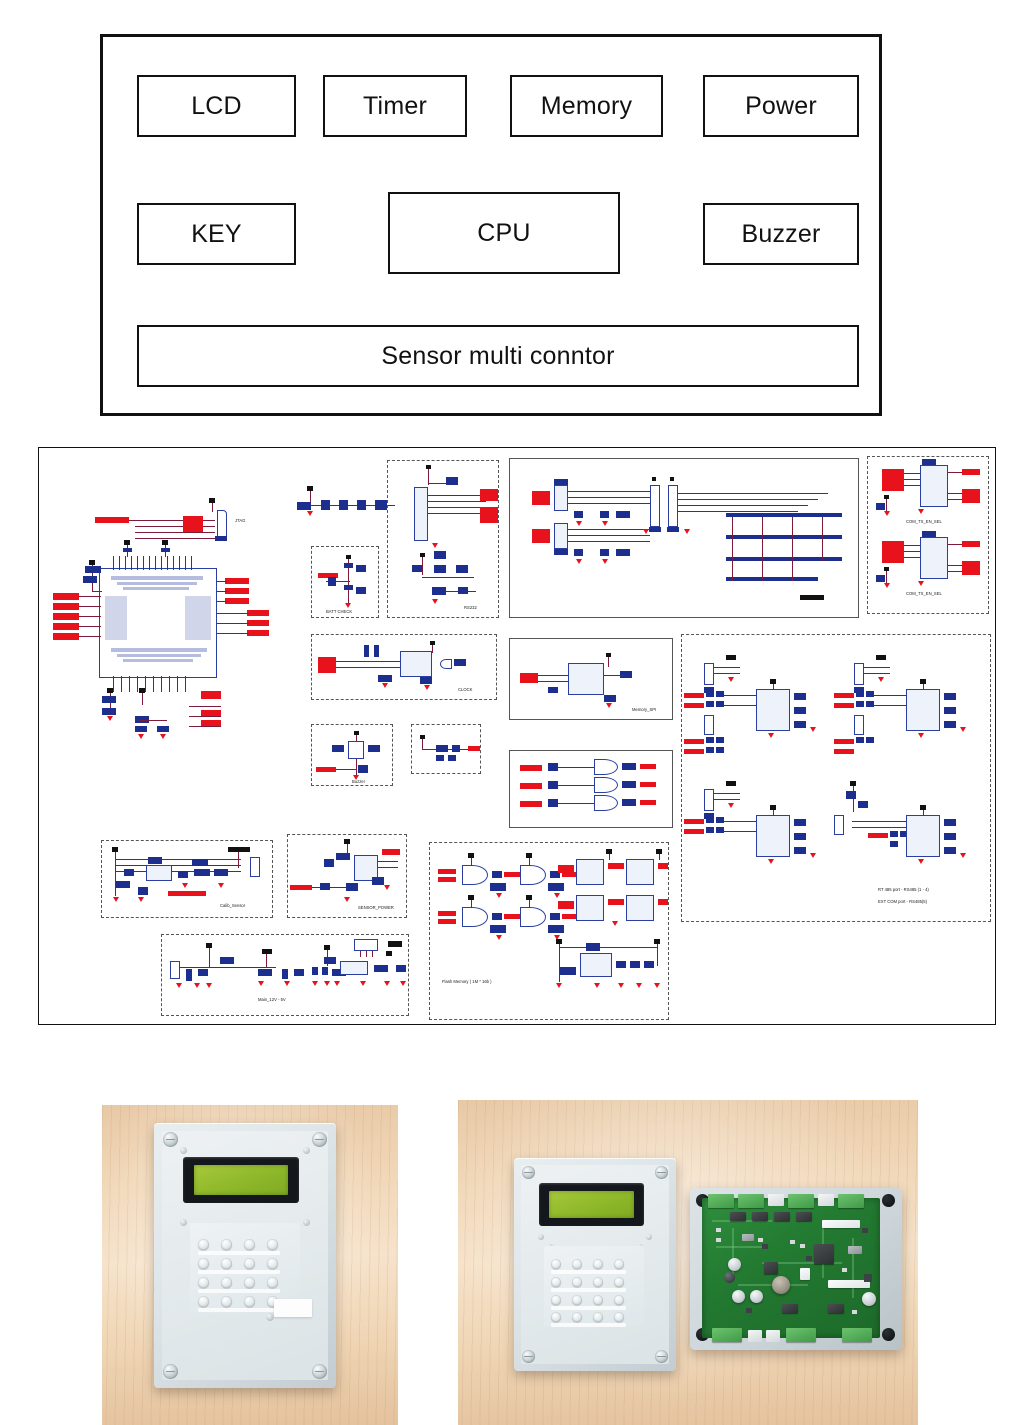 Image resolution: width=1019 pixels, height=1425 pixels. I want to click on schematic-group-memory-spi: Memory_SPI, so click(591, 679).